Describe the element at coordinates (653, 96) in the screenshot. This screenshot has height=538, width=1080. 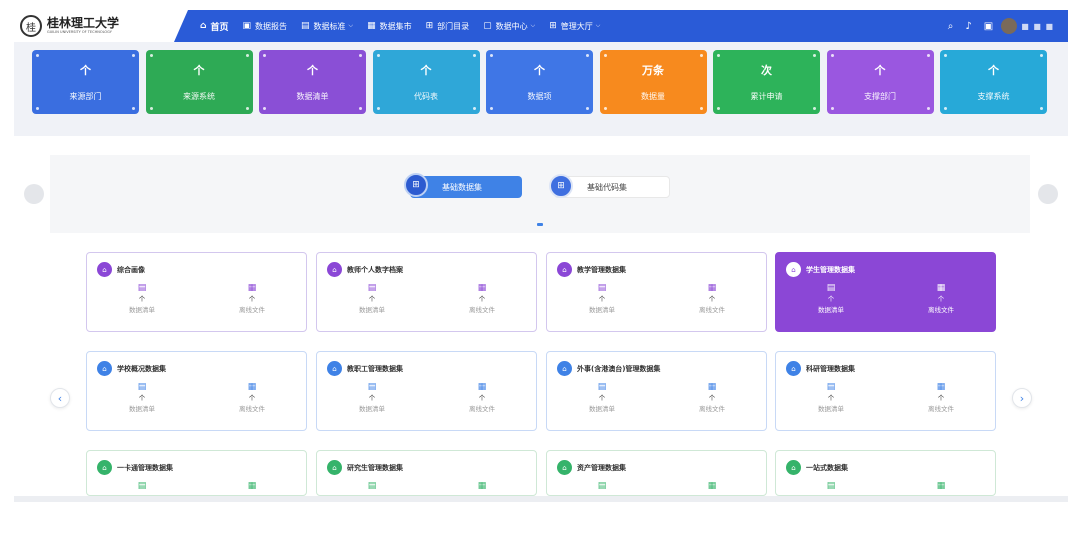
I see `stat-label: 数据量` at that location.